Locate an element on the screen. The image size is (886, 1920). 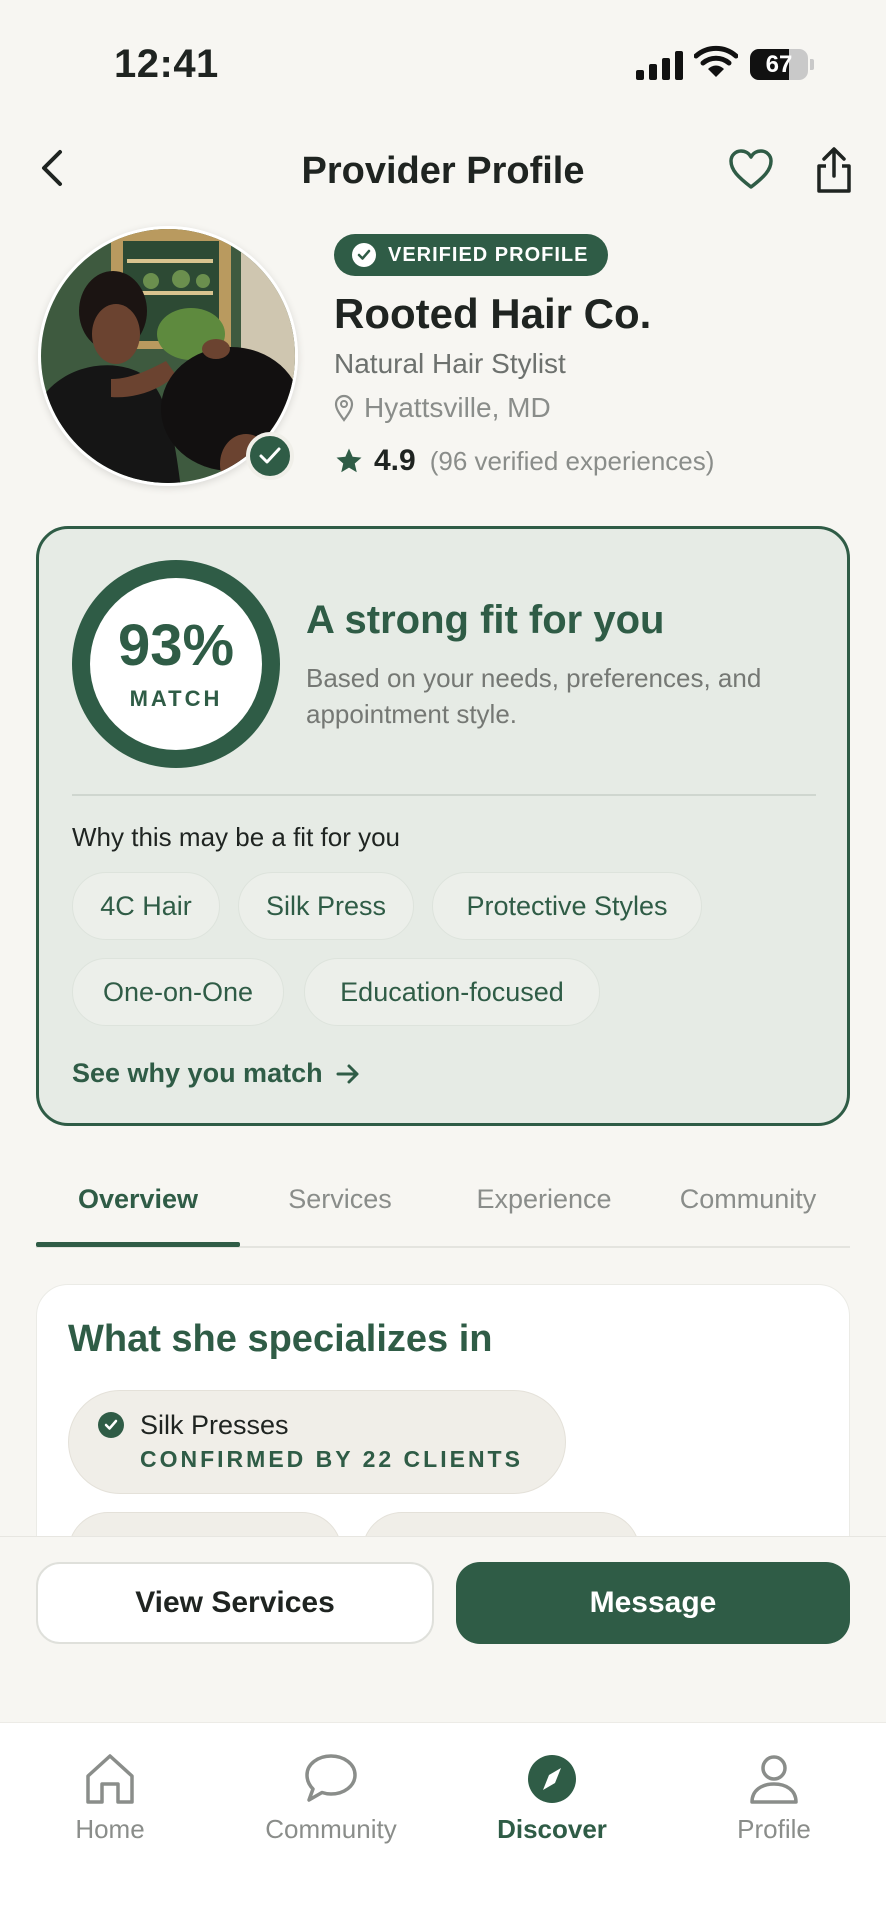
fit-chip: Silk Press is located at coordinates (326, 906).